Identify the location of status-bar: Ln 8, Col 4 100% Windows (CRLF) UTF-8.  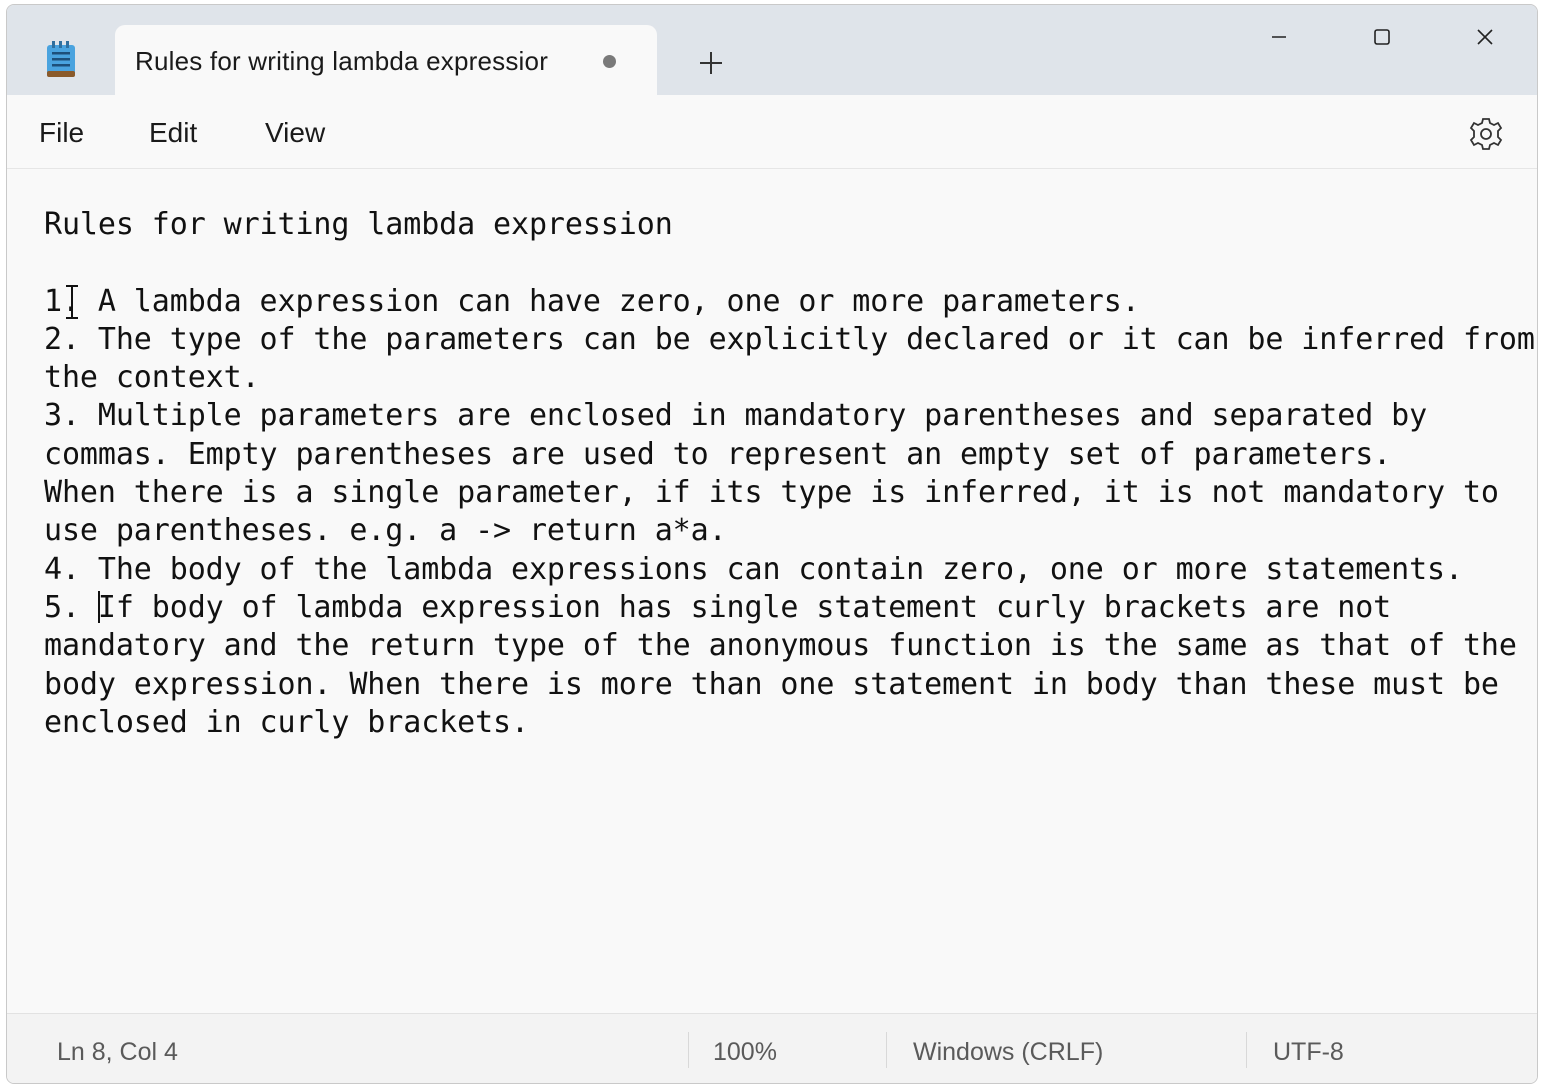
(772, 1048).